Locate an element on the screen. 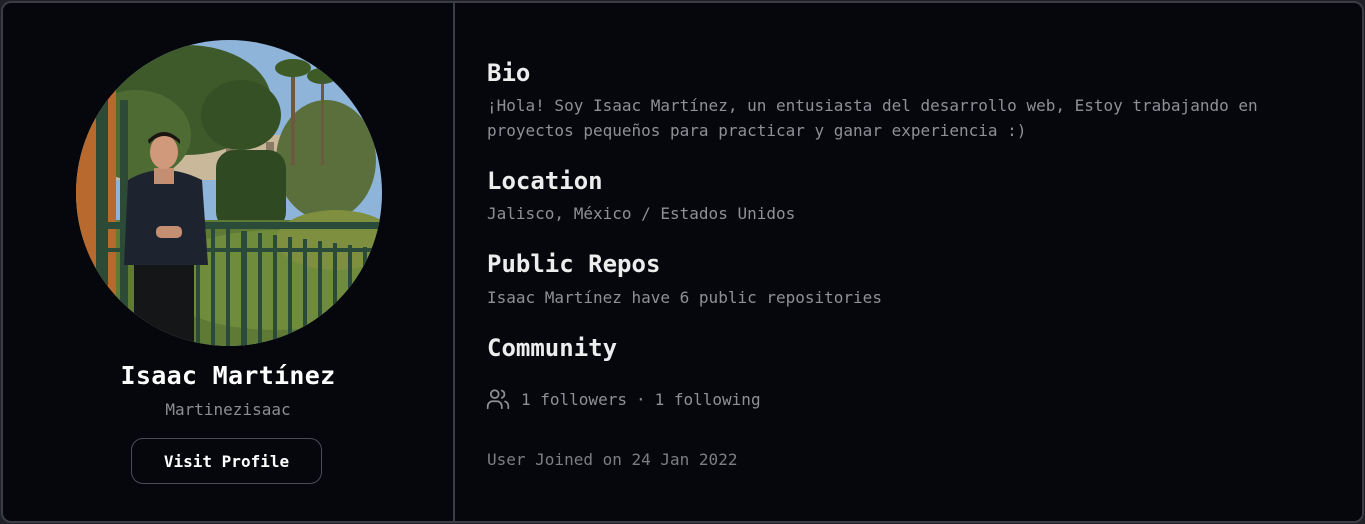 The width and height of the screenshot is (1365, 524). bio-title: Bio is located at coordinates (509, 73).